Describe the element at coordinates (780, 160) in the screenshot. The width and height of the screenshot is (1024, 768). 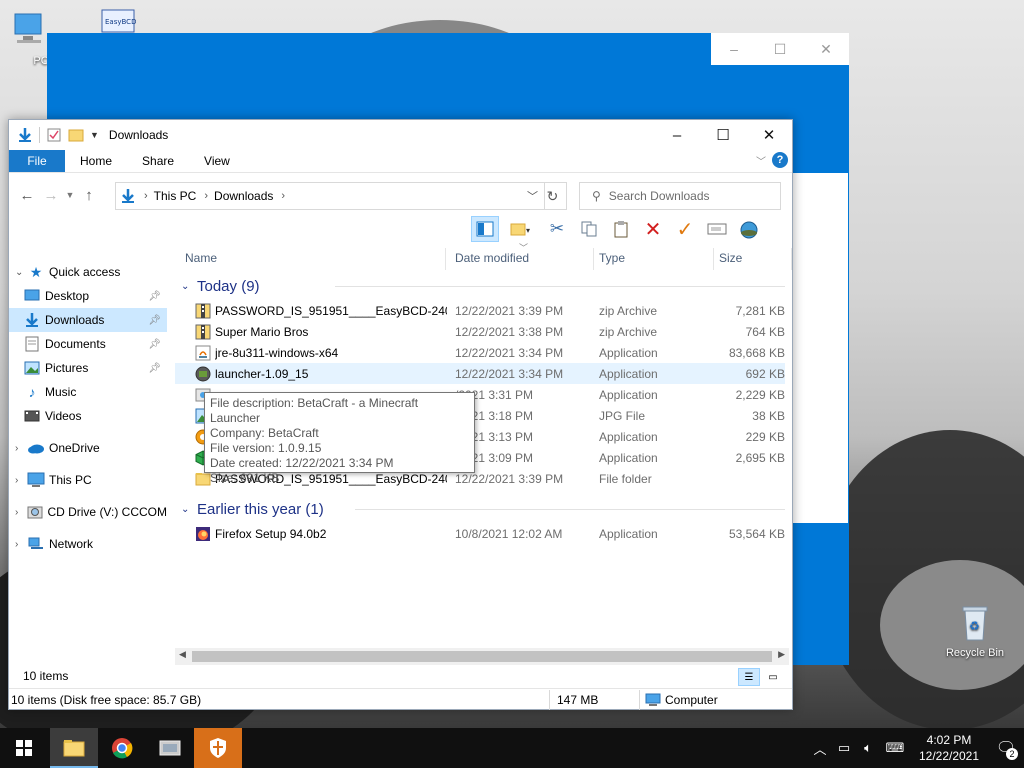
I see `help-icon: ?` at that location.